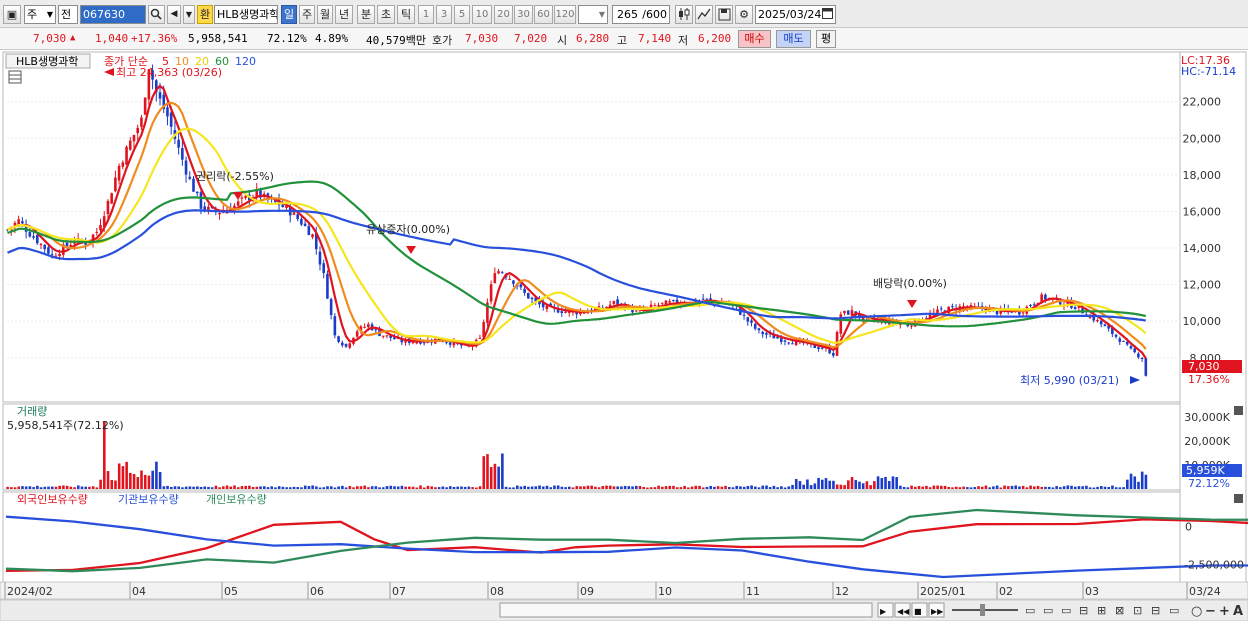  What do you see at coordinates (236, 499) in the screenshot?
I see `legend-individual: 개인보유수량` at bounding box center [236, 499].